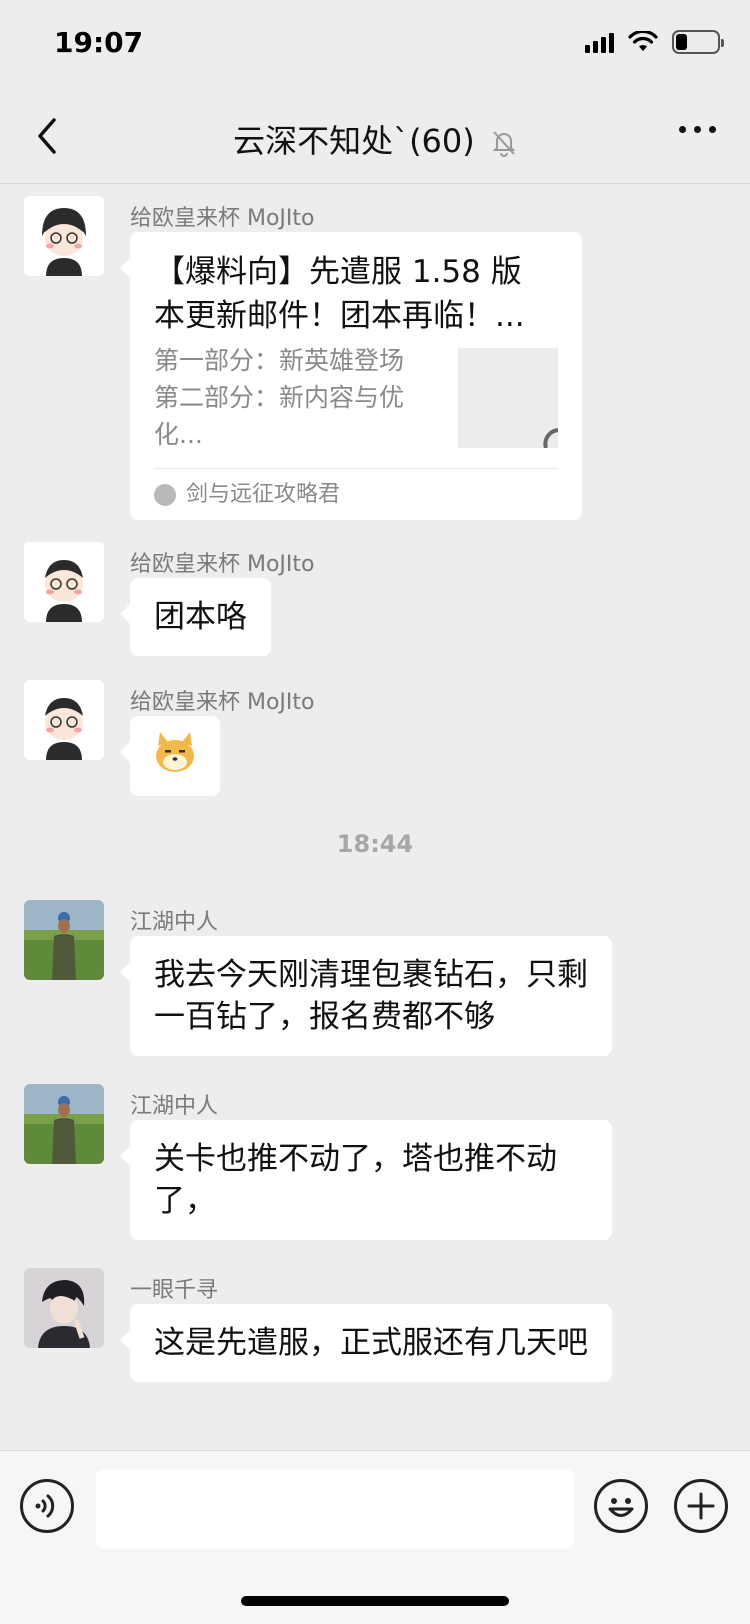  I want to click on message-input, so click(335, 1509).